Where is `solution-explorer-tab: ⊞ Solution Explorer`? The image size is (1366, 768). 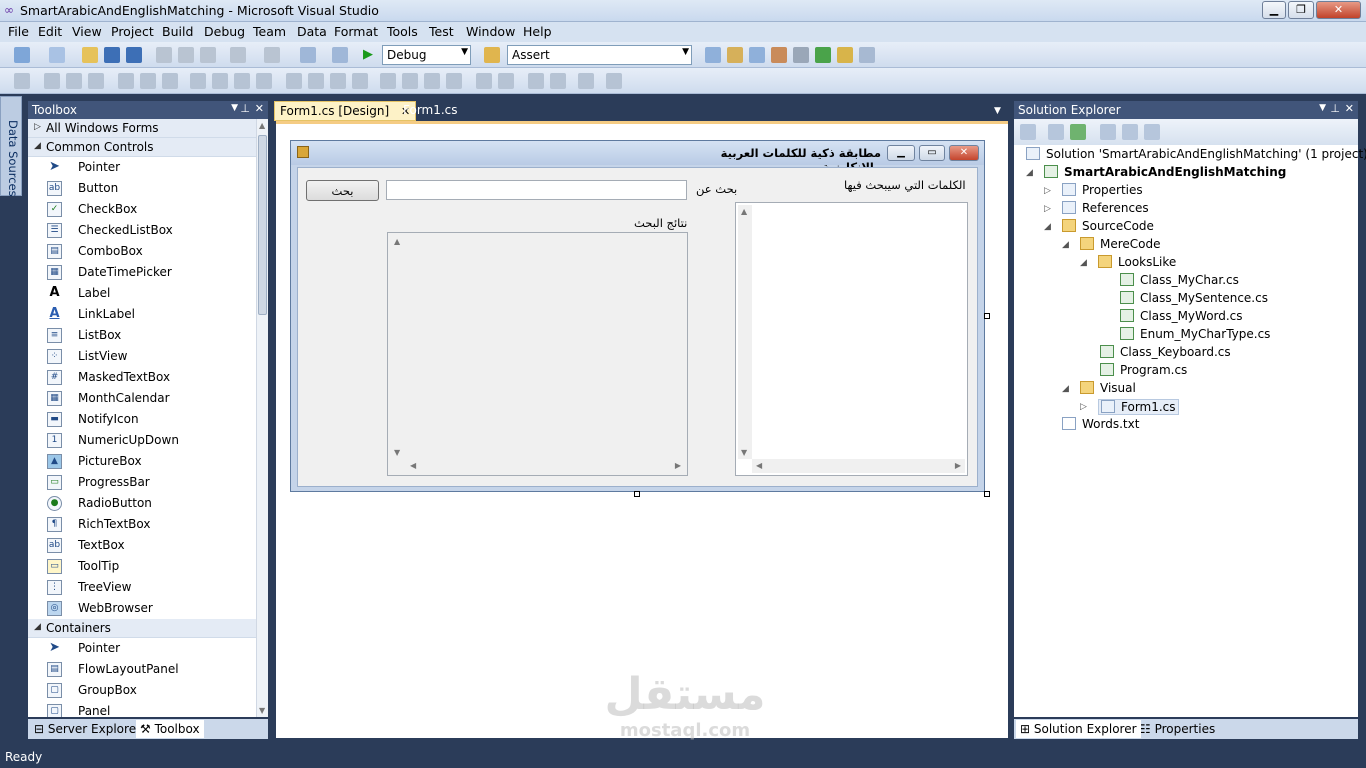 solution-explorer-tab: ⊞ Solution Explorer is located at coordinates (1078, 729).